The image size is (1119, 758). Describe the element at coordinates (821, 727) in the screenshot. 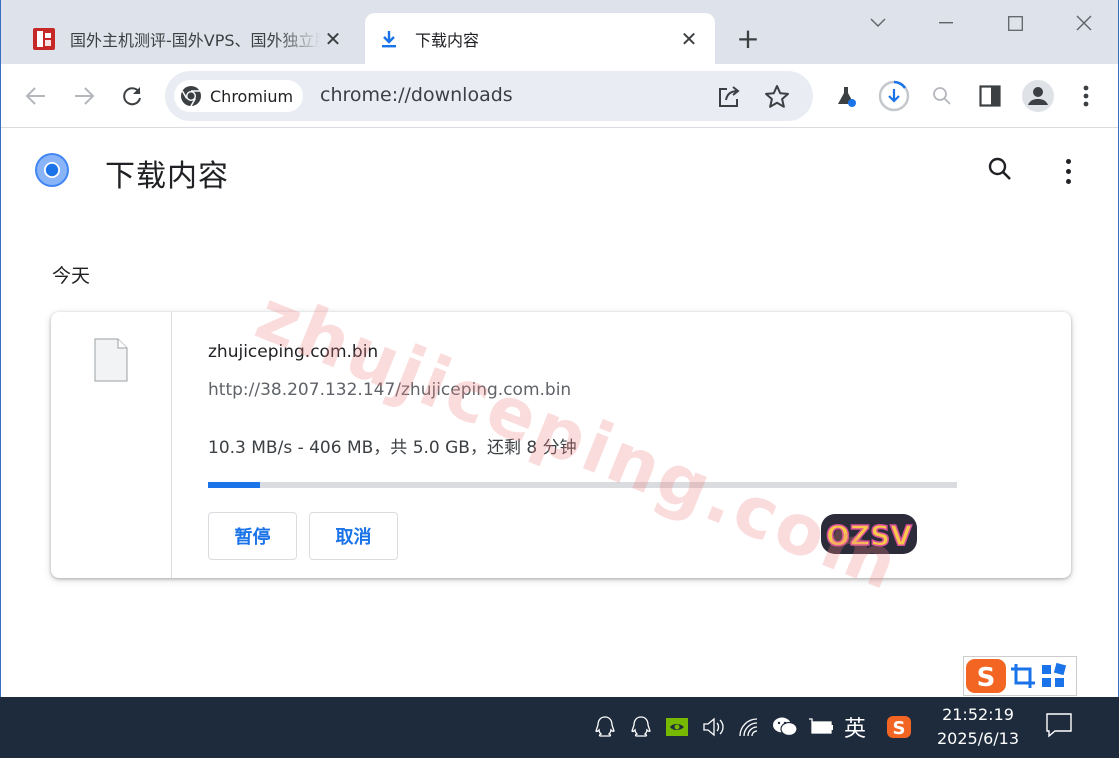

I see `battery-plug-icon` at that location.